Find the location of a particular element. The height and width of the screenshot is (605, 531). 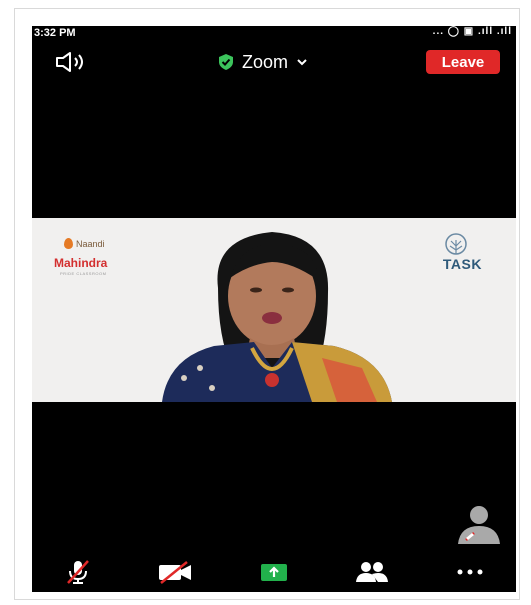

naandi-logo: Naandi is located at coordinates (84, 243).